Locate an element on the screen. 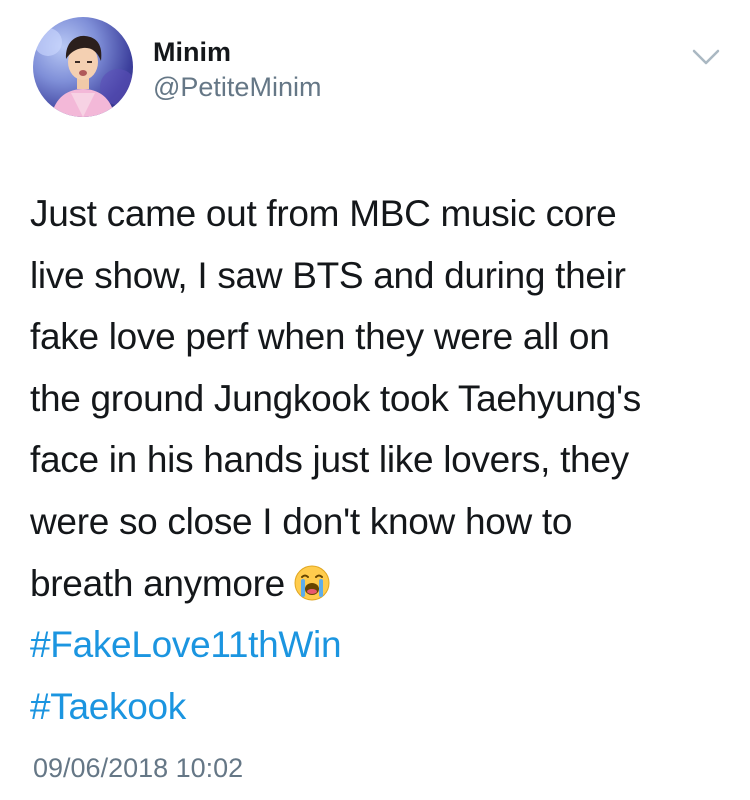  author-block: Minim @PetiteMinim is located at coordinates (237, 70).